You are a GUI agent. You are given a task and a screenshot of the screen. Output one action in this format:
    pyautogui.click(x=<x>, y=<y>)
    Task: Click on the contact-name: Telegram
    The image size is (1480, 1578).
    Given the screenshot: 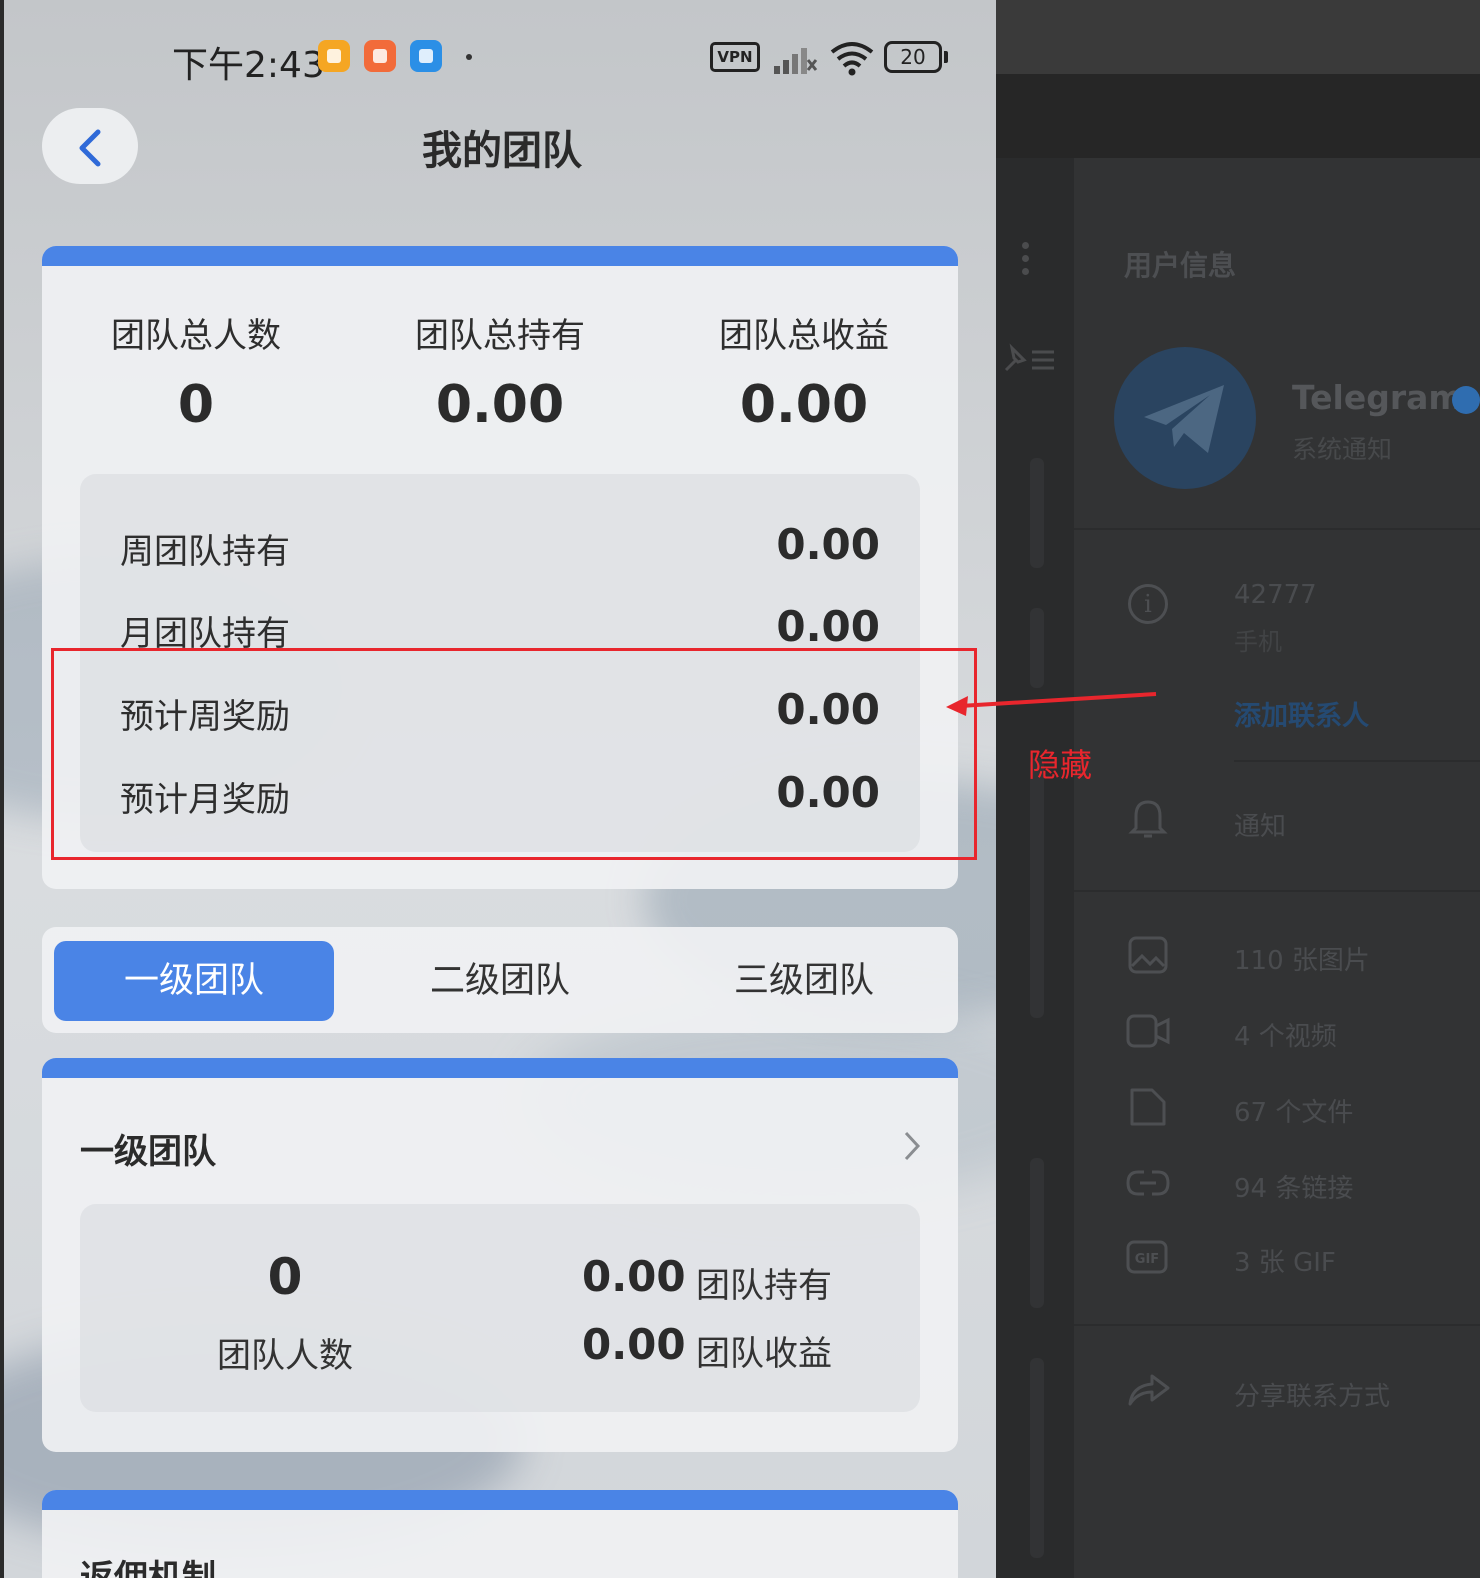 What is the action you would take?
    pyautogui.click(x=1377, y=397)
    